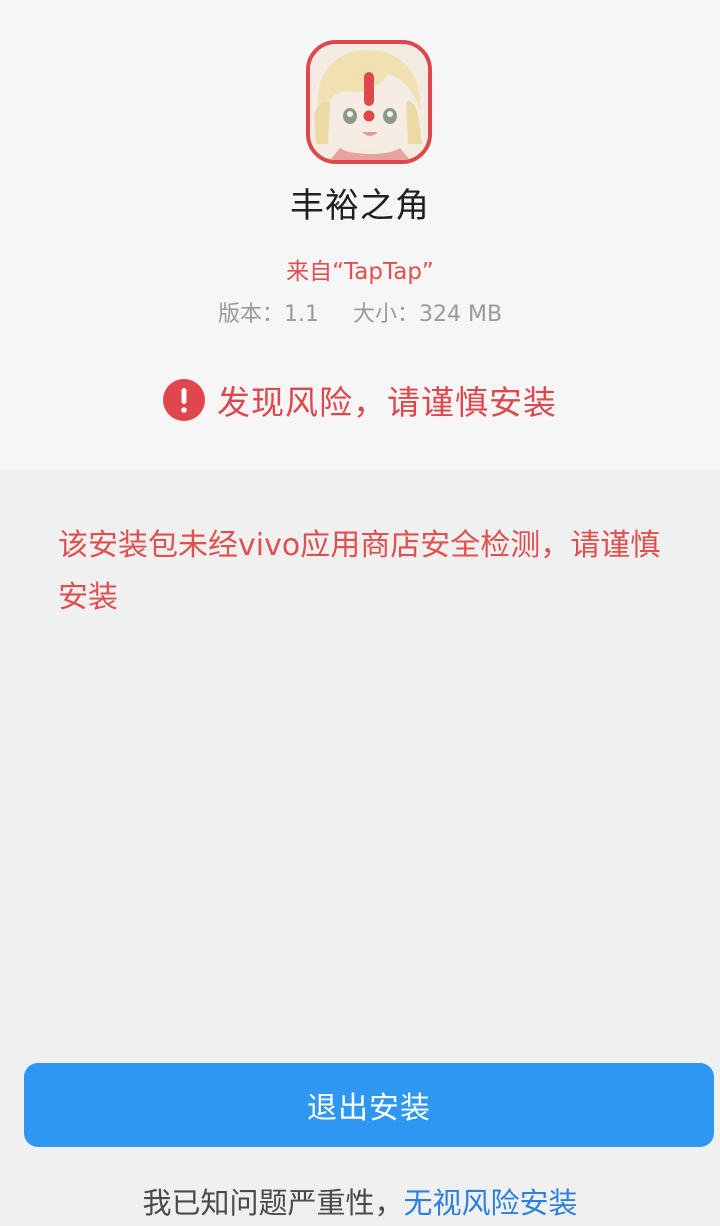  What do you see at coordinates (360, 206) in the screenshot?
I see `app-name: 丰裕之角` at bounding box center [360, 206].